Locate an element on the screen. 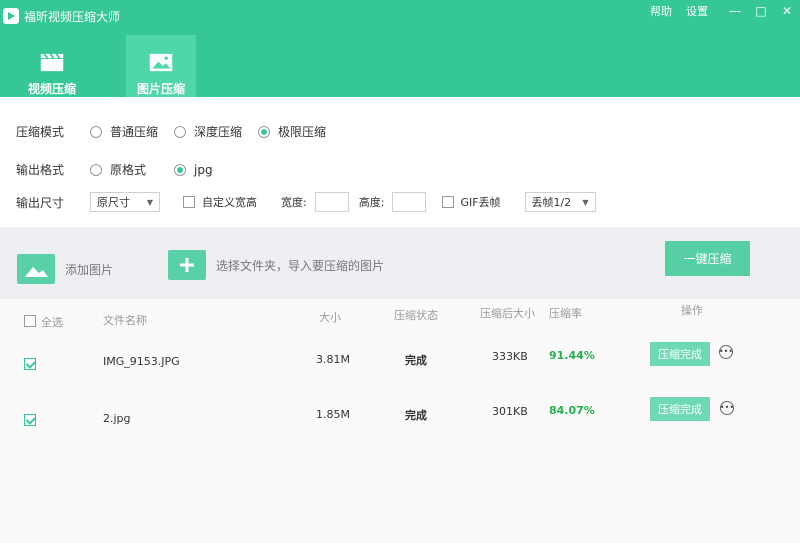 The width and height of the screenshot is (800, 543). app-title: 福昕视频压缩大师 is located at coordinates (60, 16).